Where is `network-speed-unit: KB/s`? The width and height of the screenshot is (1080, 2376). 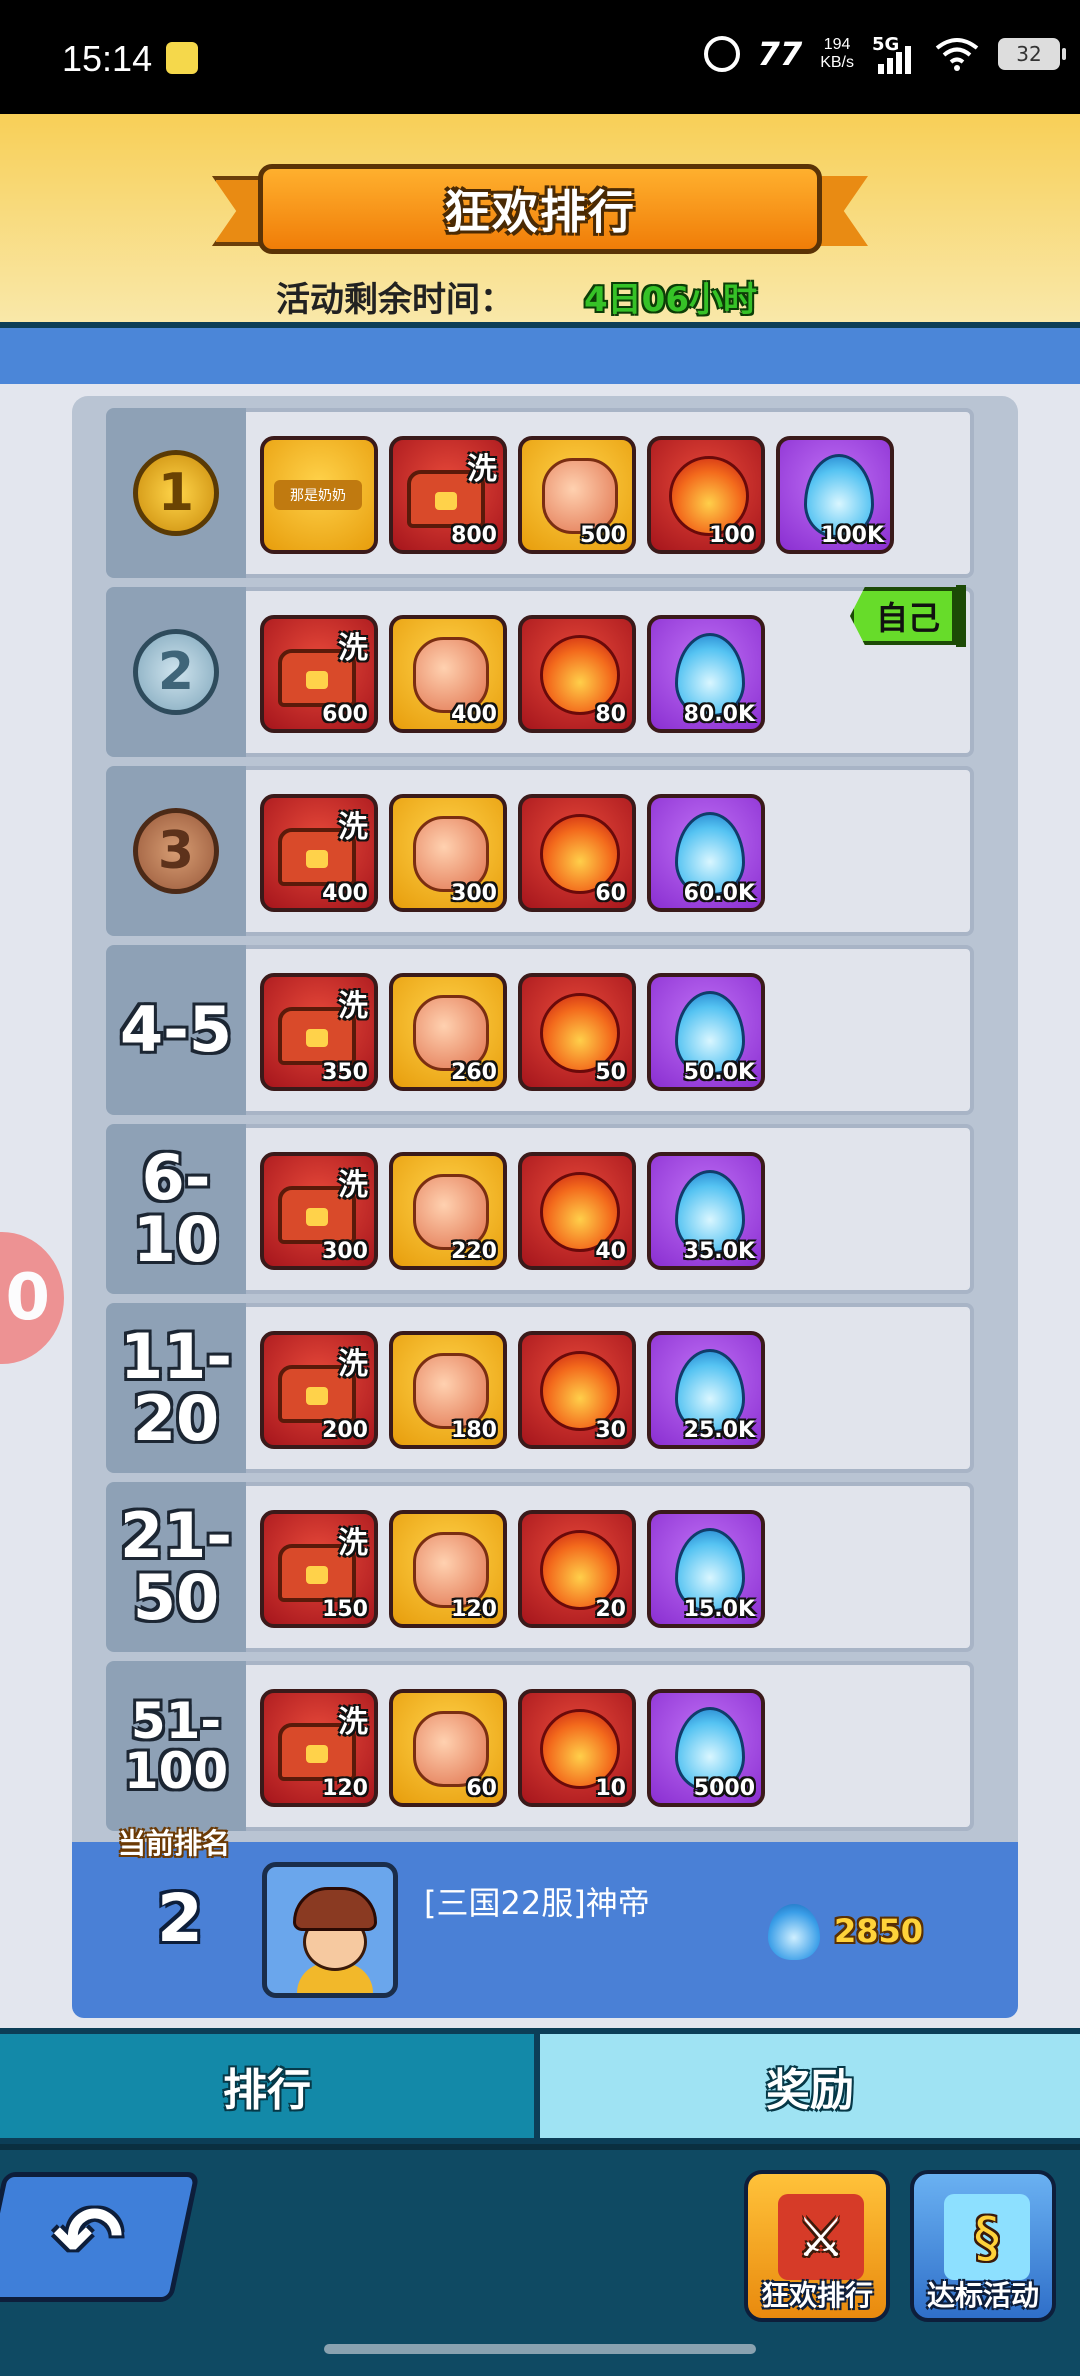 network-speed-unit: KB/s is located at coordinates (837, 62).